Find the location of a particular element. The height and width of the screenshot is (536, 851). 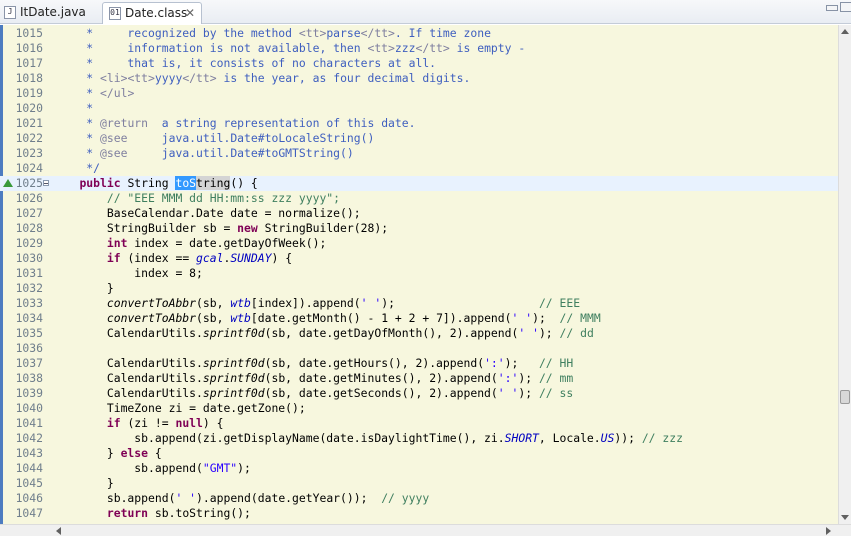

minimize-icon is located at coordinates (832, 8).